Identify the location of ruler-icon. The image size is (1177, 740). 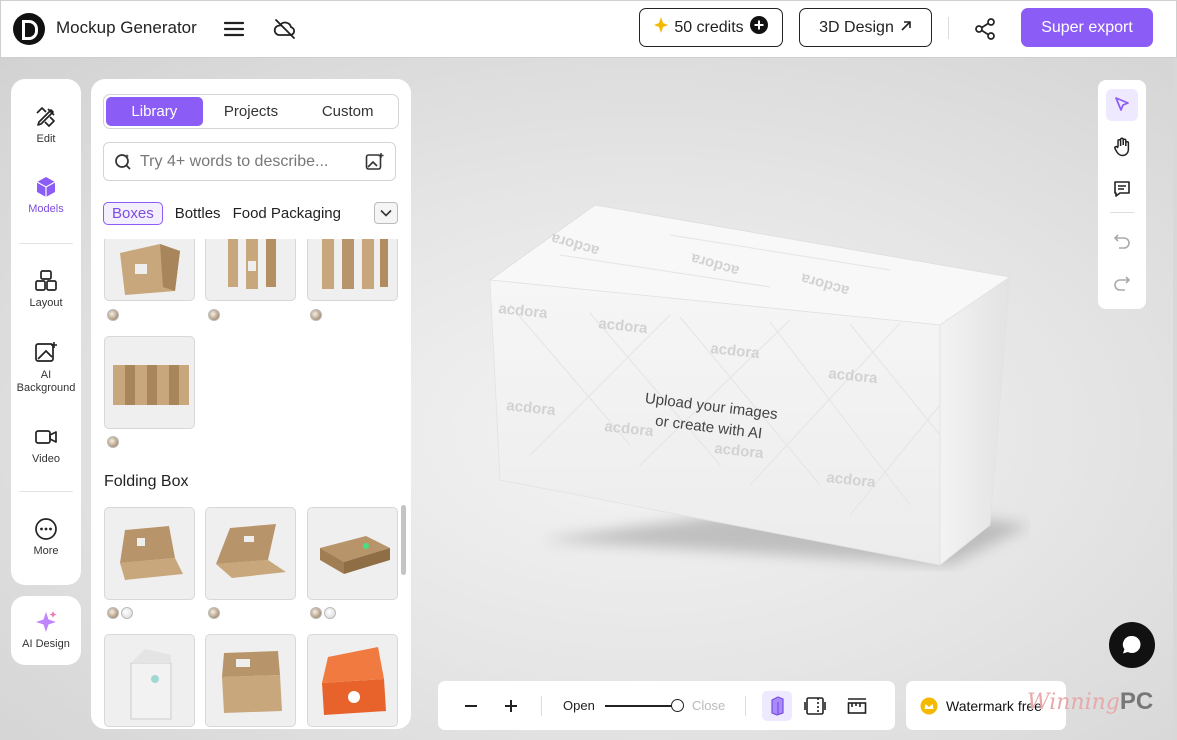
(857, 706).